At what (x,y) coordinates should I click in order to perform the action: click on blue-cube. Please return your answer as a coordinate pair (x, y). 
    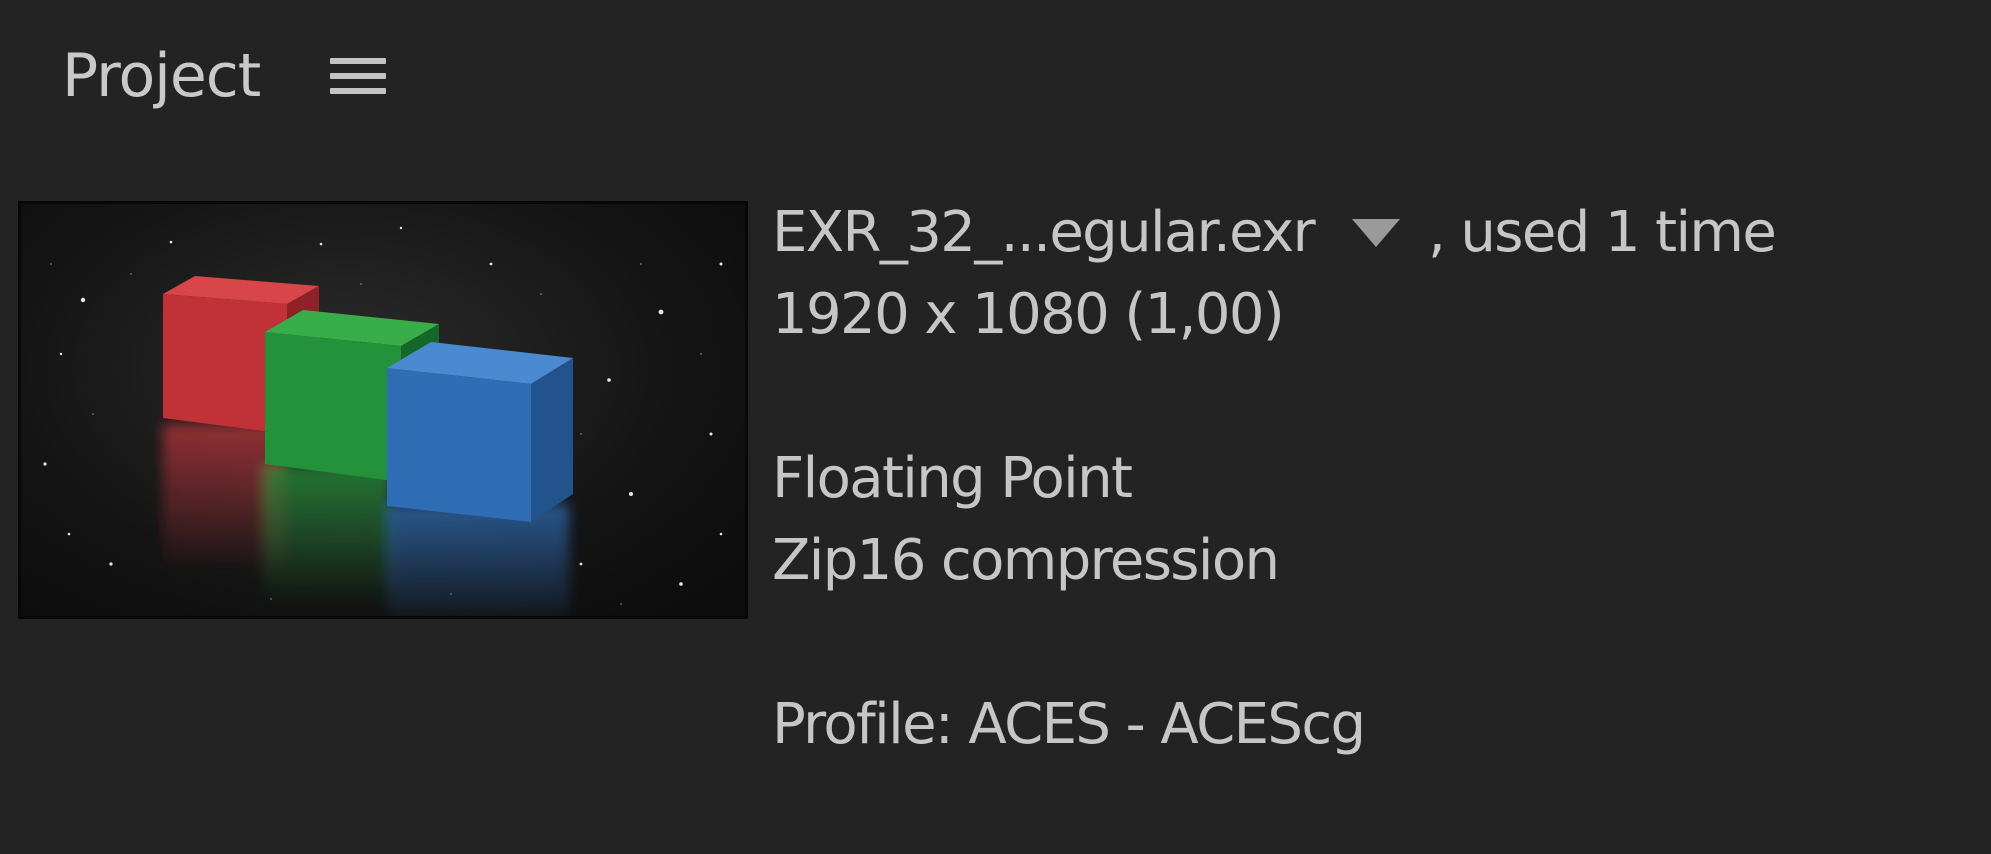
    Looking at the image, I should click on (480, 432).